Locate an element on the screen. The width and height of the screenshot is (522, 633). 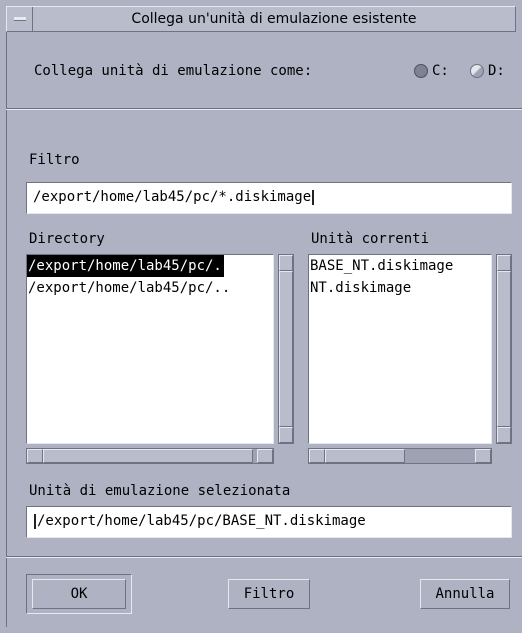
window-menu-button is located at coordinates (20, 19).